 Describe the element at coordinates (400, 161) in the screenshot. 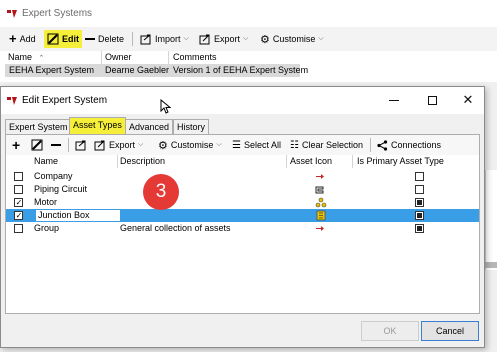

I see `column-header-is-primary: Is Primary Asset Type` at that location.